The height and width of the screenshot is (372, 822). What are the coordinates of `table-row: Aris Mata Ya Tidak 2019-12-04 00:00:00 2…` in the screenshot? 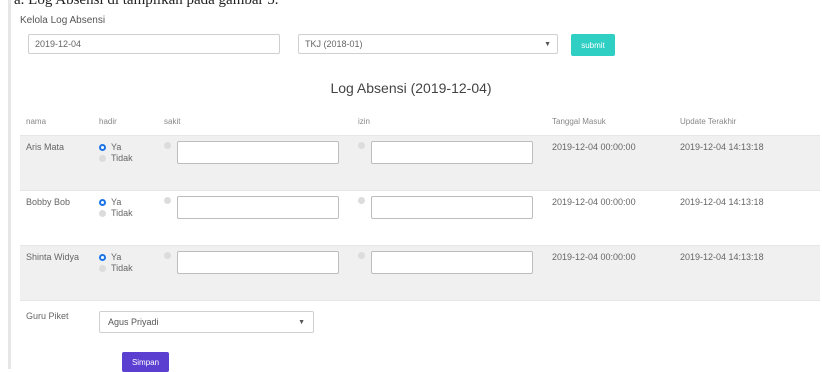 It's located at (420, 163).